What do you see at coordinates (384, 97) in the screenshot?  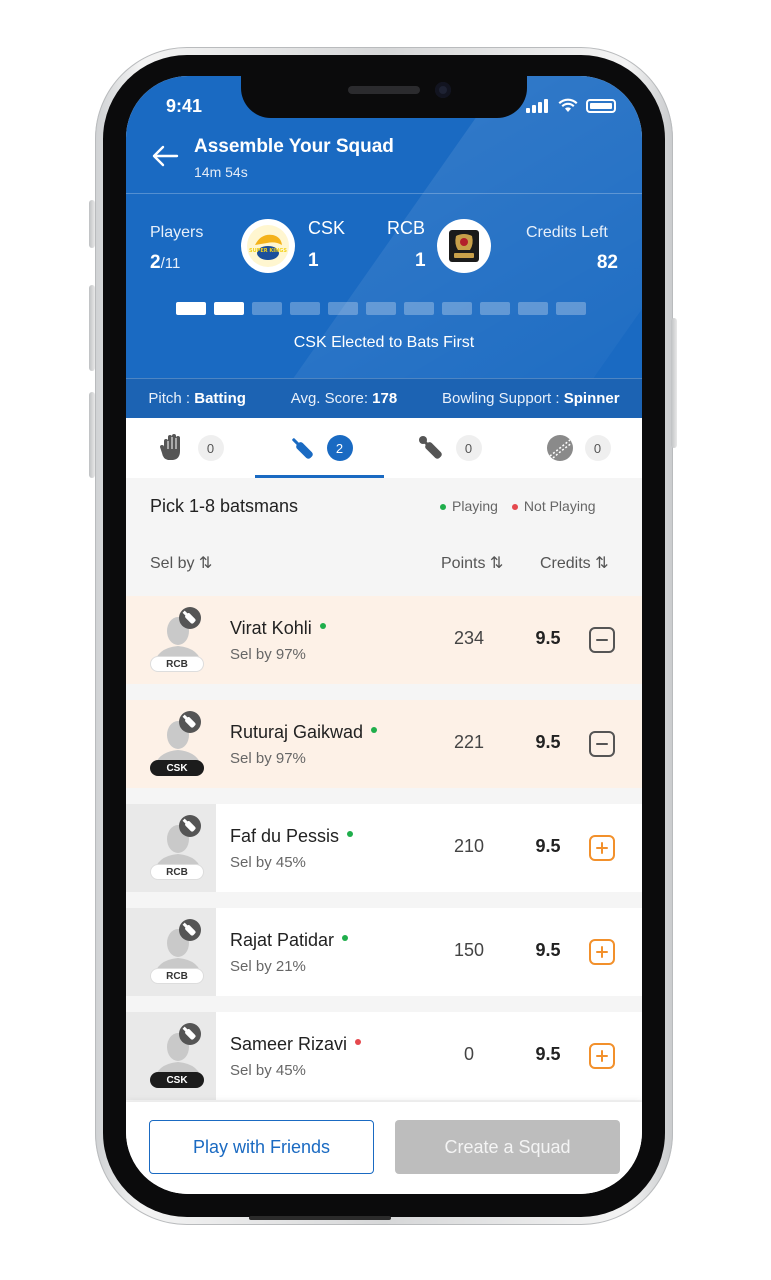 I see `phone-notch` at bounding box center [384, 97].